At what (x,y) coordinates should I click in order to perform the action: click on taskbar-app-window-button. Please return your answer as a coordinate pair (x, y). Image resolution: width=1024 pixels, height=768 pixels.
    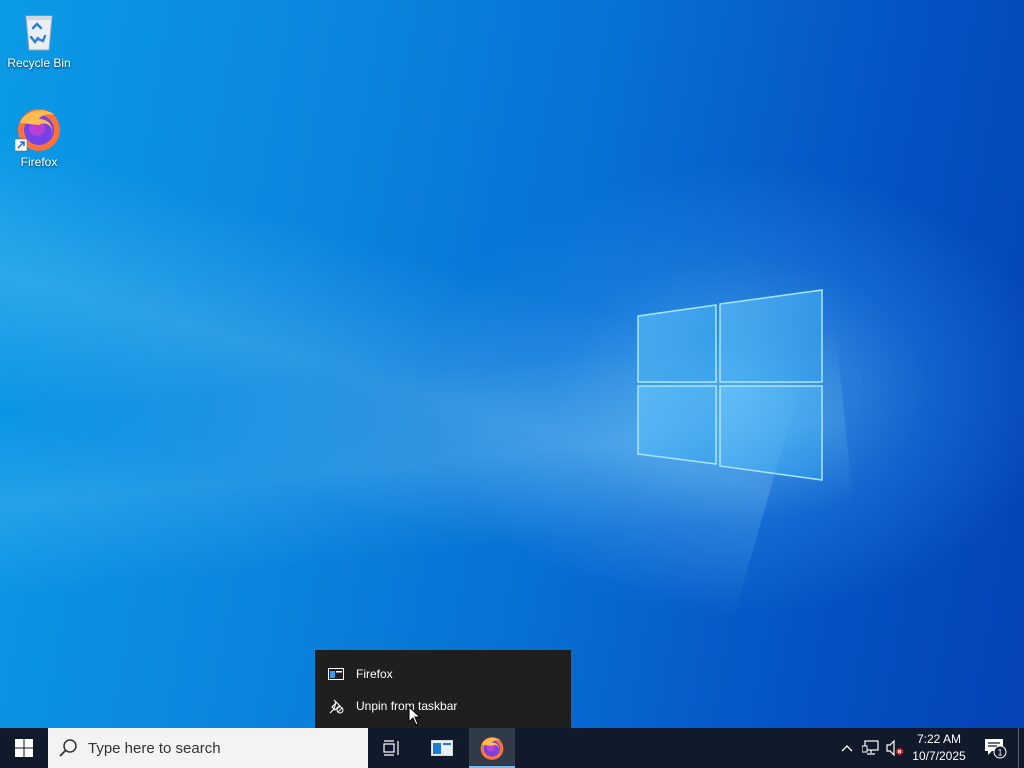
    Looking at the image, I should click on (442, 748).